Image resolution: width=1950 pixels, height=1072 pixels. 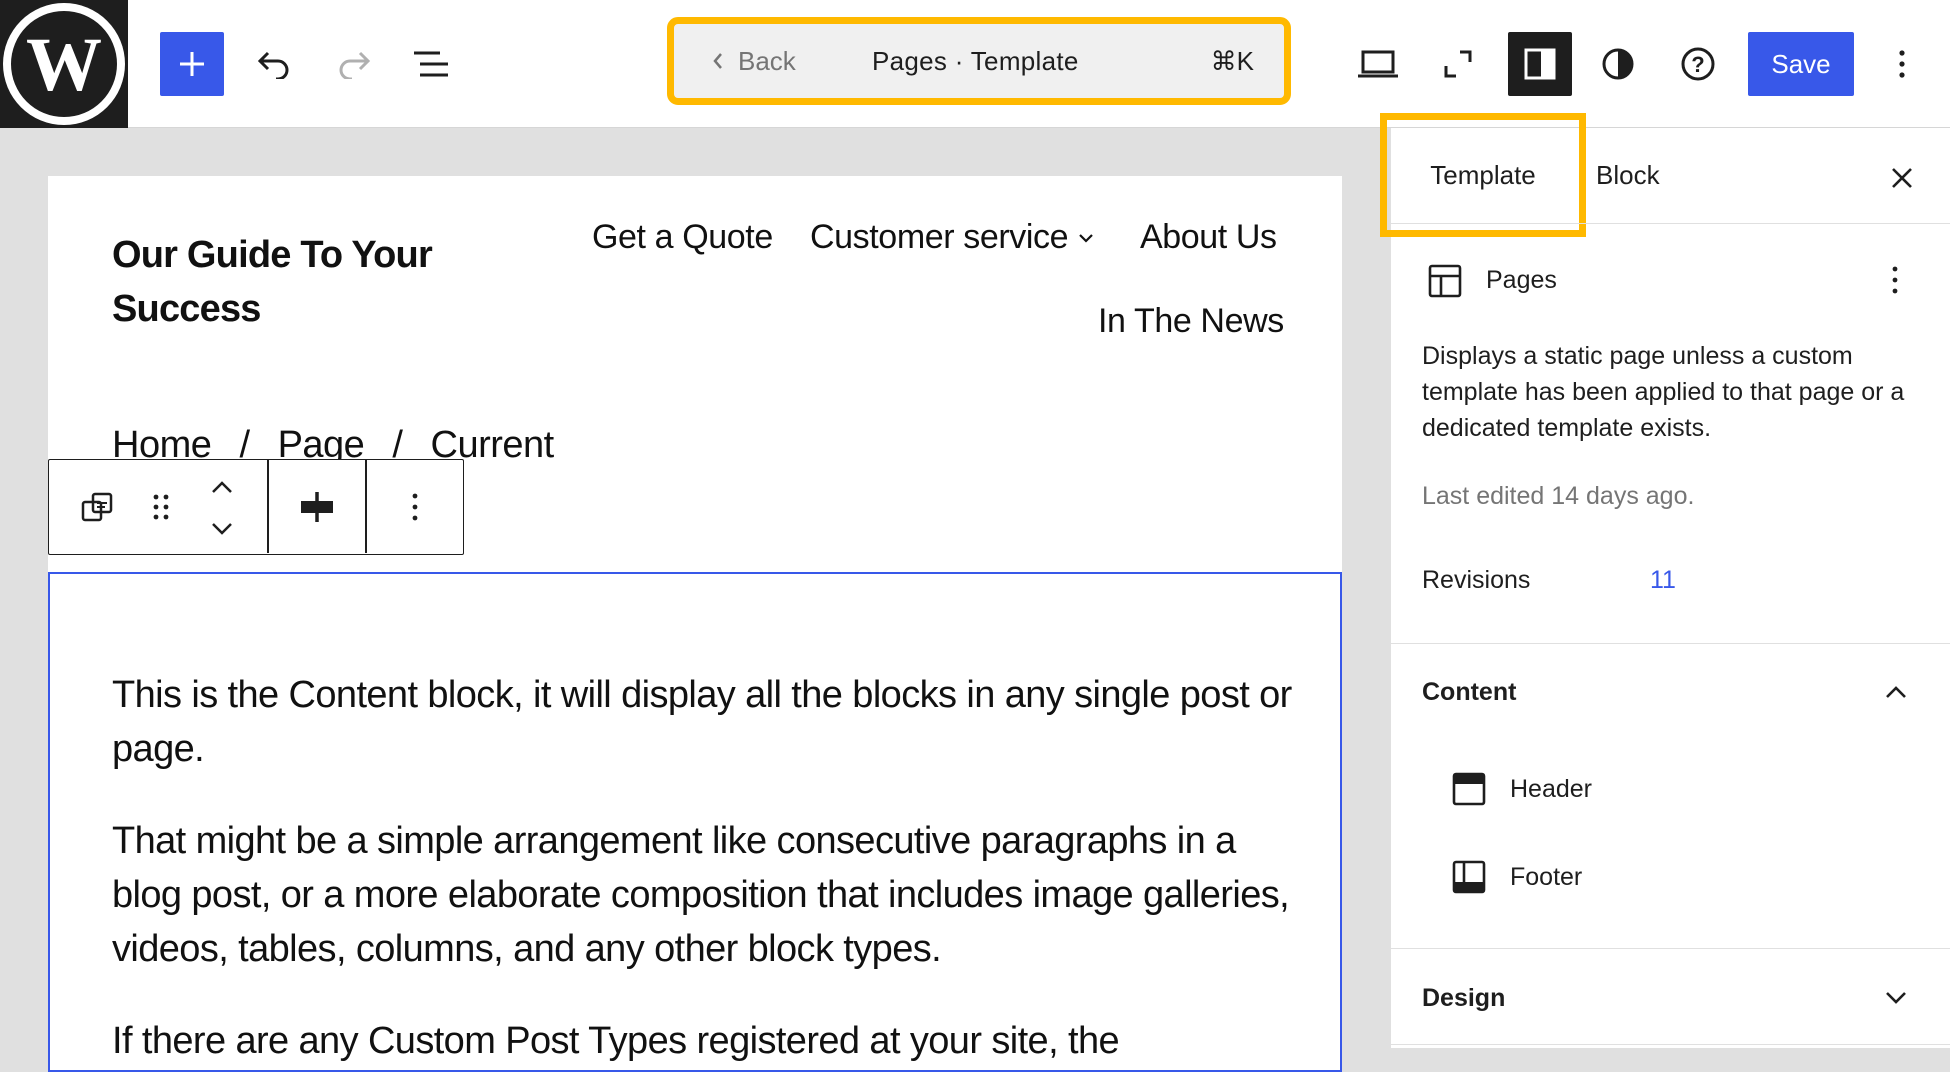 What do you see at coordinates (1483, 175) in the screenshot?
I see `tab-template: Template` at bounding box center [1483, 175].